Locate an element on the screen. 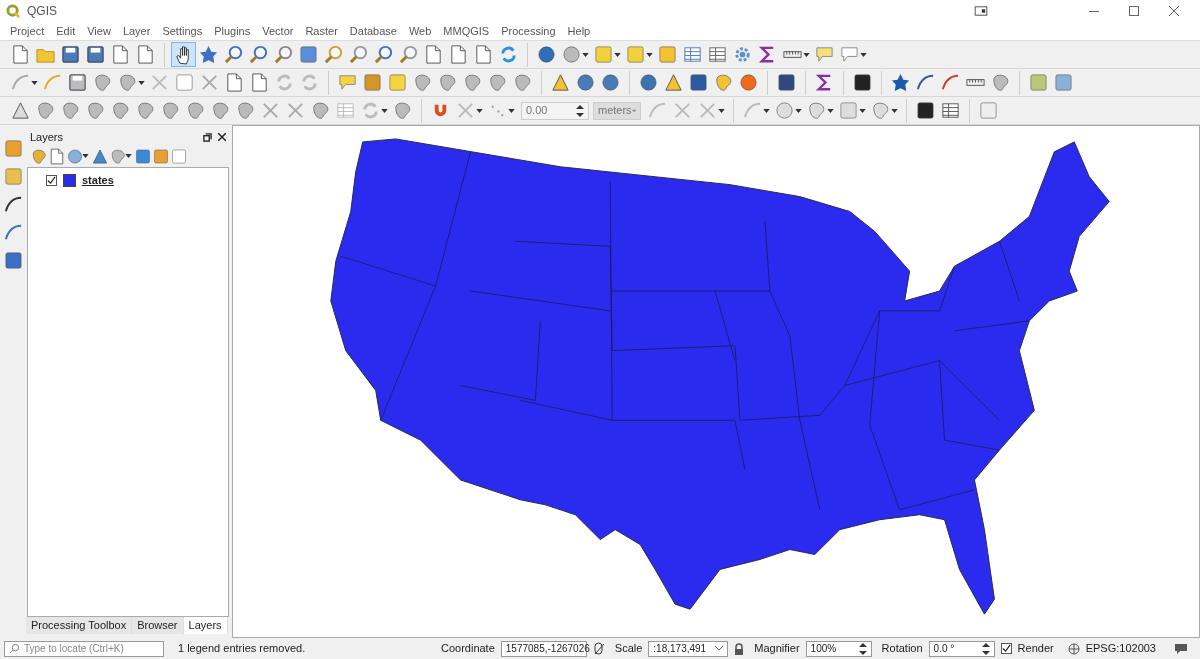  render-label: Render is located at coordinates (1035, 649).